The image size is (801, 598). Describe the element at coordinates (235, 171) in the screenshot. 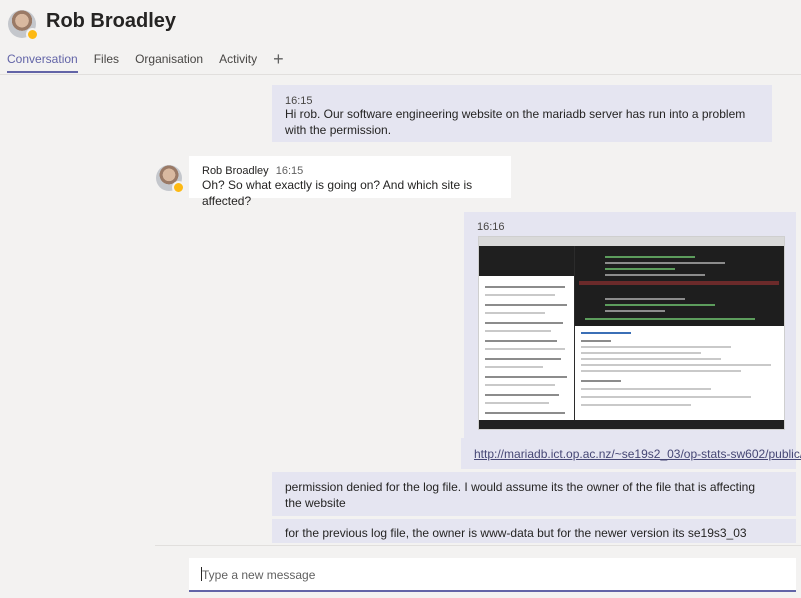

I see `sender-name: Rob Broadley` at that location.